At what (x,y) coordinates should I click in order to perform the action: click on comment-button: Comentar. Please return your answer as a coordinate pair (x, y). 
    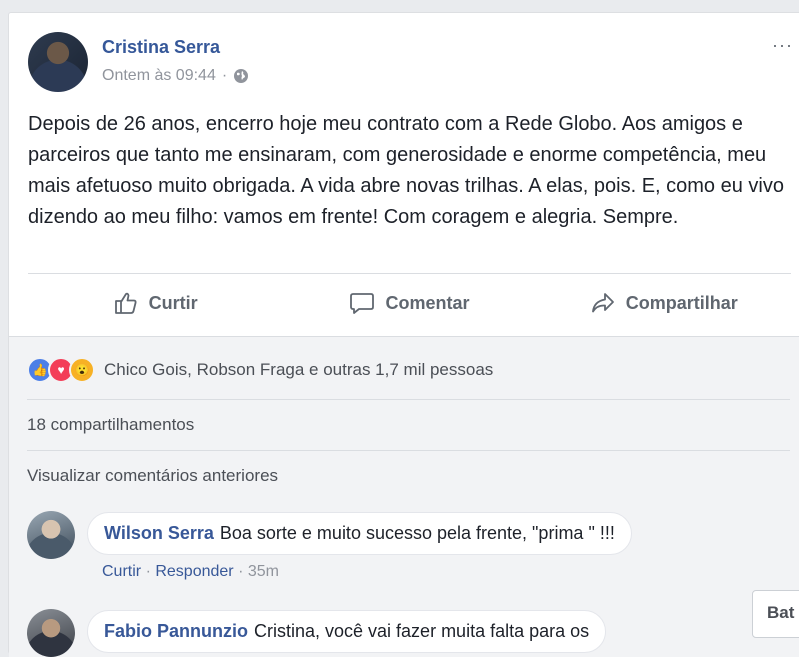
    Looking at the image, I should click on (409, 303).